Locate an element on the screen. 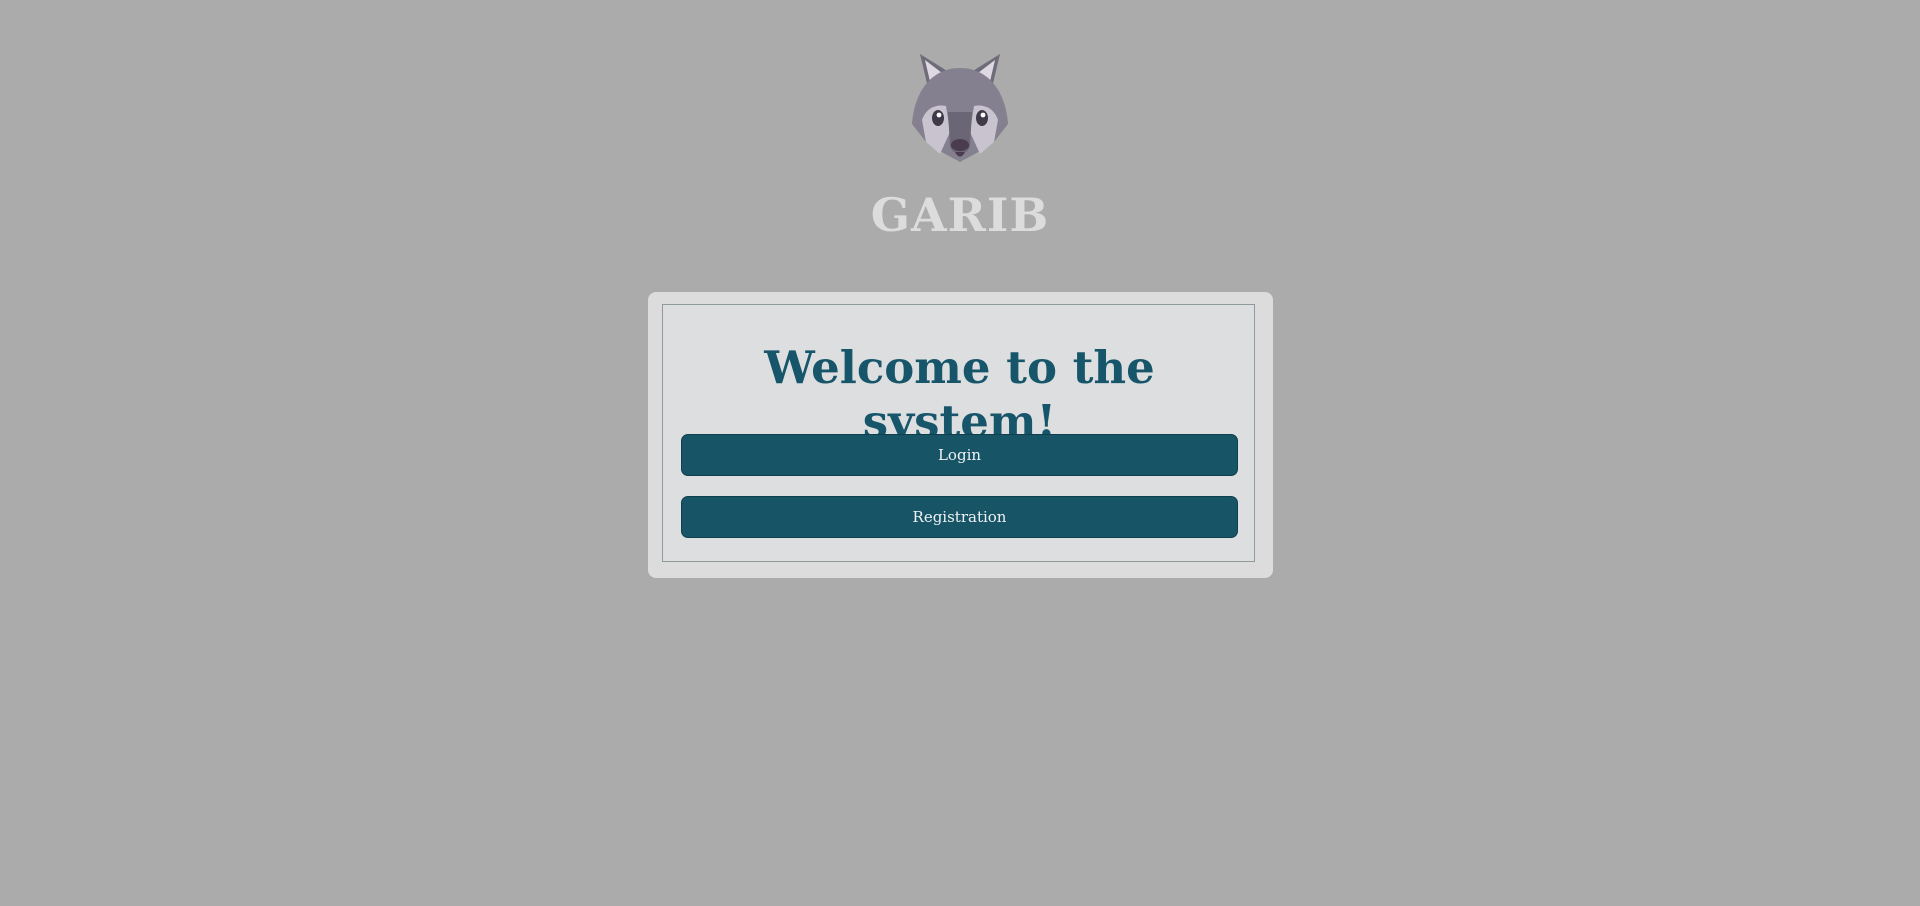 Image resolution: width=1920 pixels, height=906 pixels. login-button: Login is located at coordinates (959, 455).